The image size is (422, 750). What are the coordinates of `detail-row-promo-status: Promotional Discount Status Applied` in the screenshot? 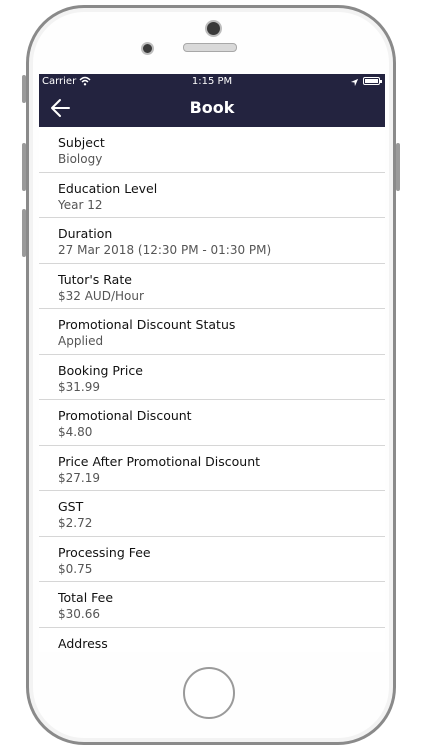 It's located at (212, 332).